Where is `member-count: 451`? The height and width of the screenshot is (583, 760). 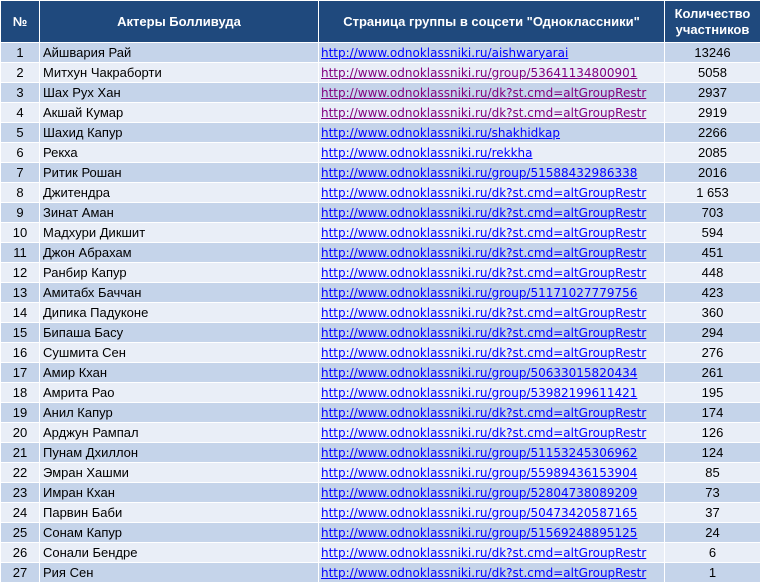
member-count: 451 is located at coordinates (712, 252).